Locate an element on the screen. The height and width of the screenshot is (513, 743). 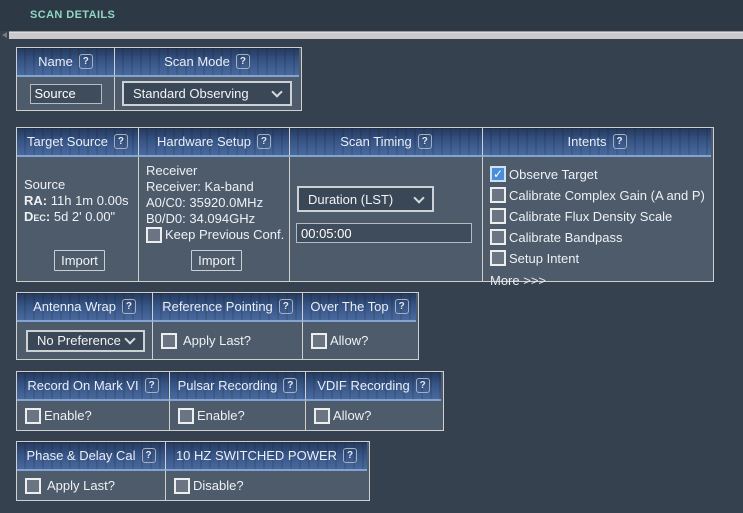
splitter-left-arrow-icon is located at coordinates (4, 35).